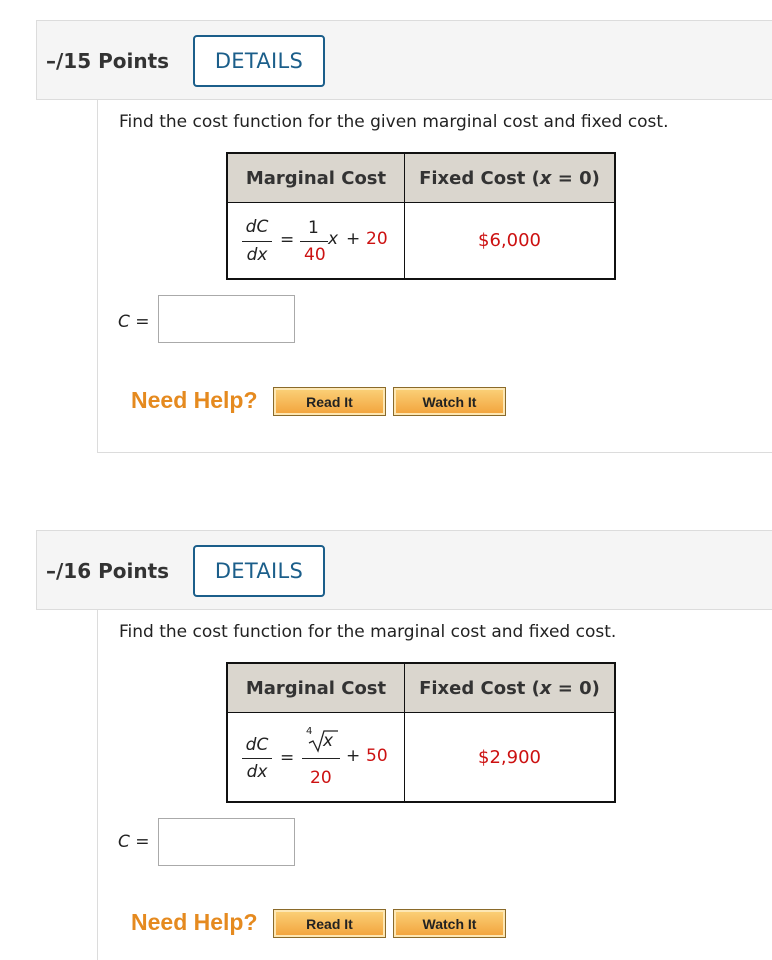 The height and width of the screenshot is (960, 772). I want to click on question-2-points: –/16 Points, so click(108, 571).